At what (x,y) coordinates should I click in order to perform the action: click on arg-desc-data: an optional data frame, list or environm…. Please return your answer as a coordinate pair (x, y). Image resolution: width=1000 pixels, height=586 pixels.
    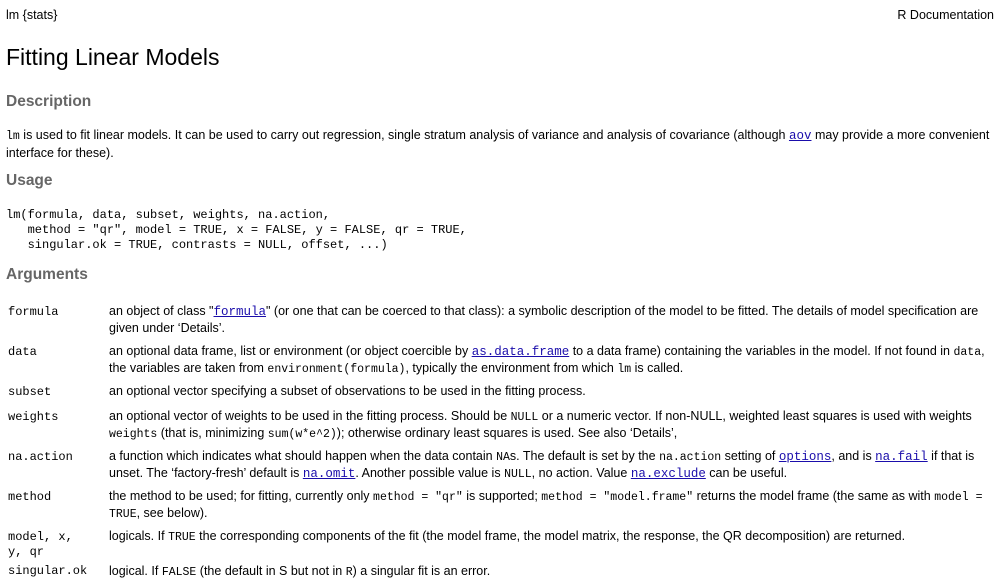
    Looking at the image, I should click on (549, 360).